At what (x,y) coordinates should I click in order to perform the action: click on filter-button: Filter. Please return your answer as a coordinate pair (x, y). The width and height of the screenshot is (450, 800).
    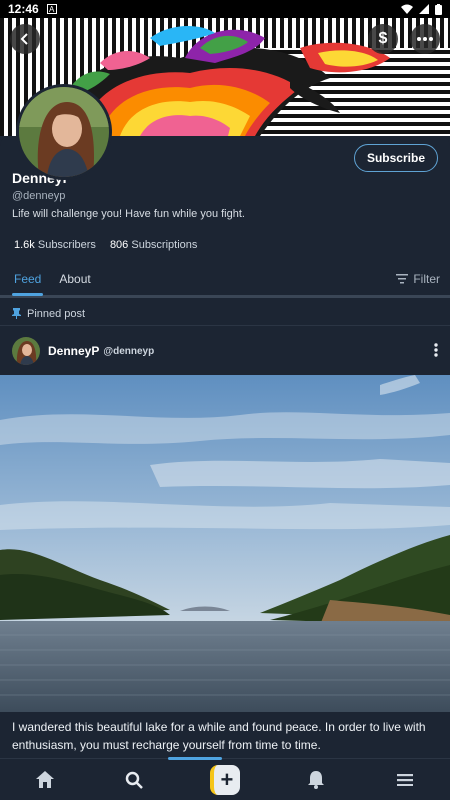
    Looking at the image, I should click on (418, 275).